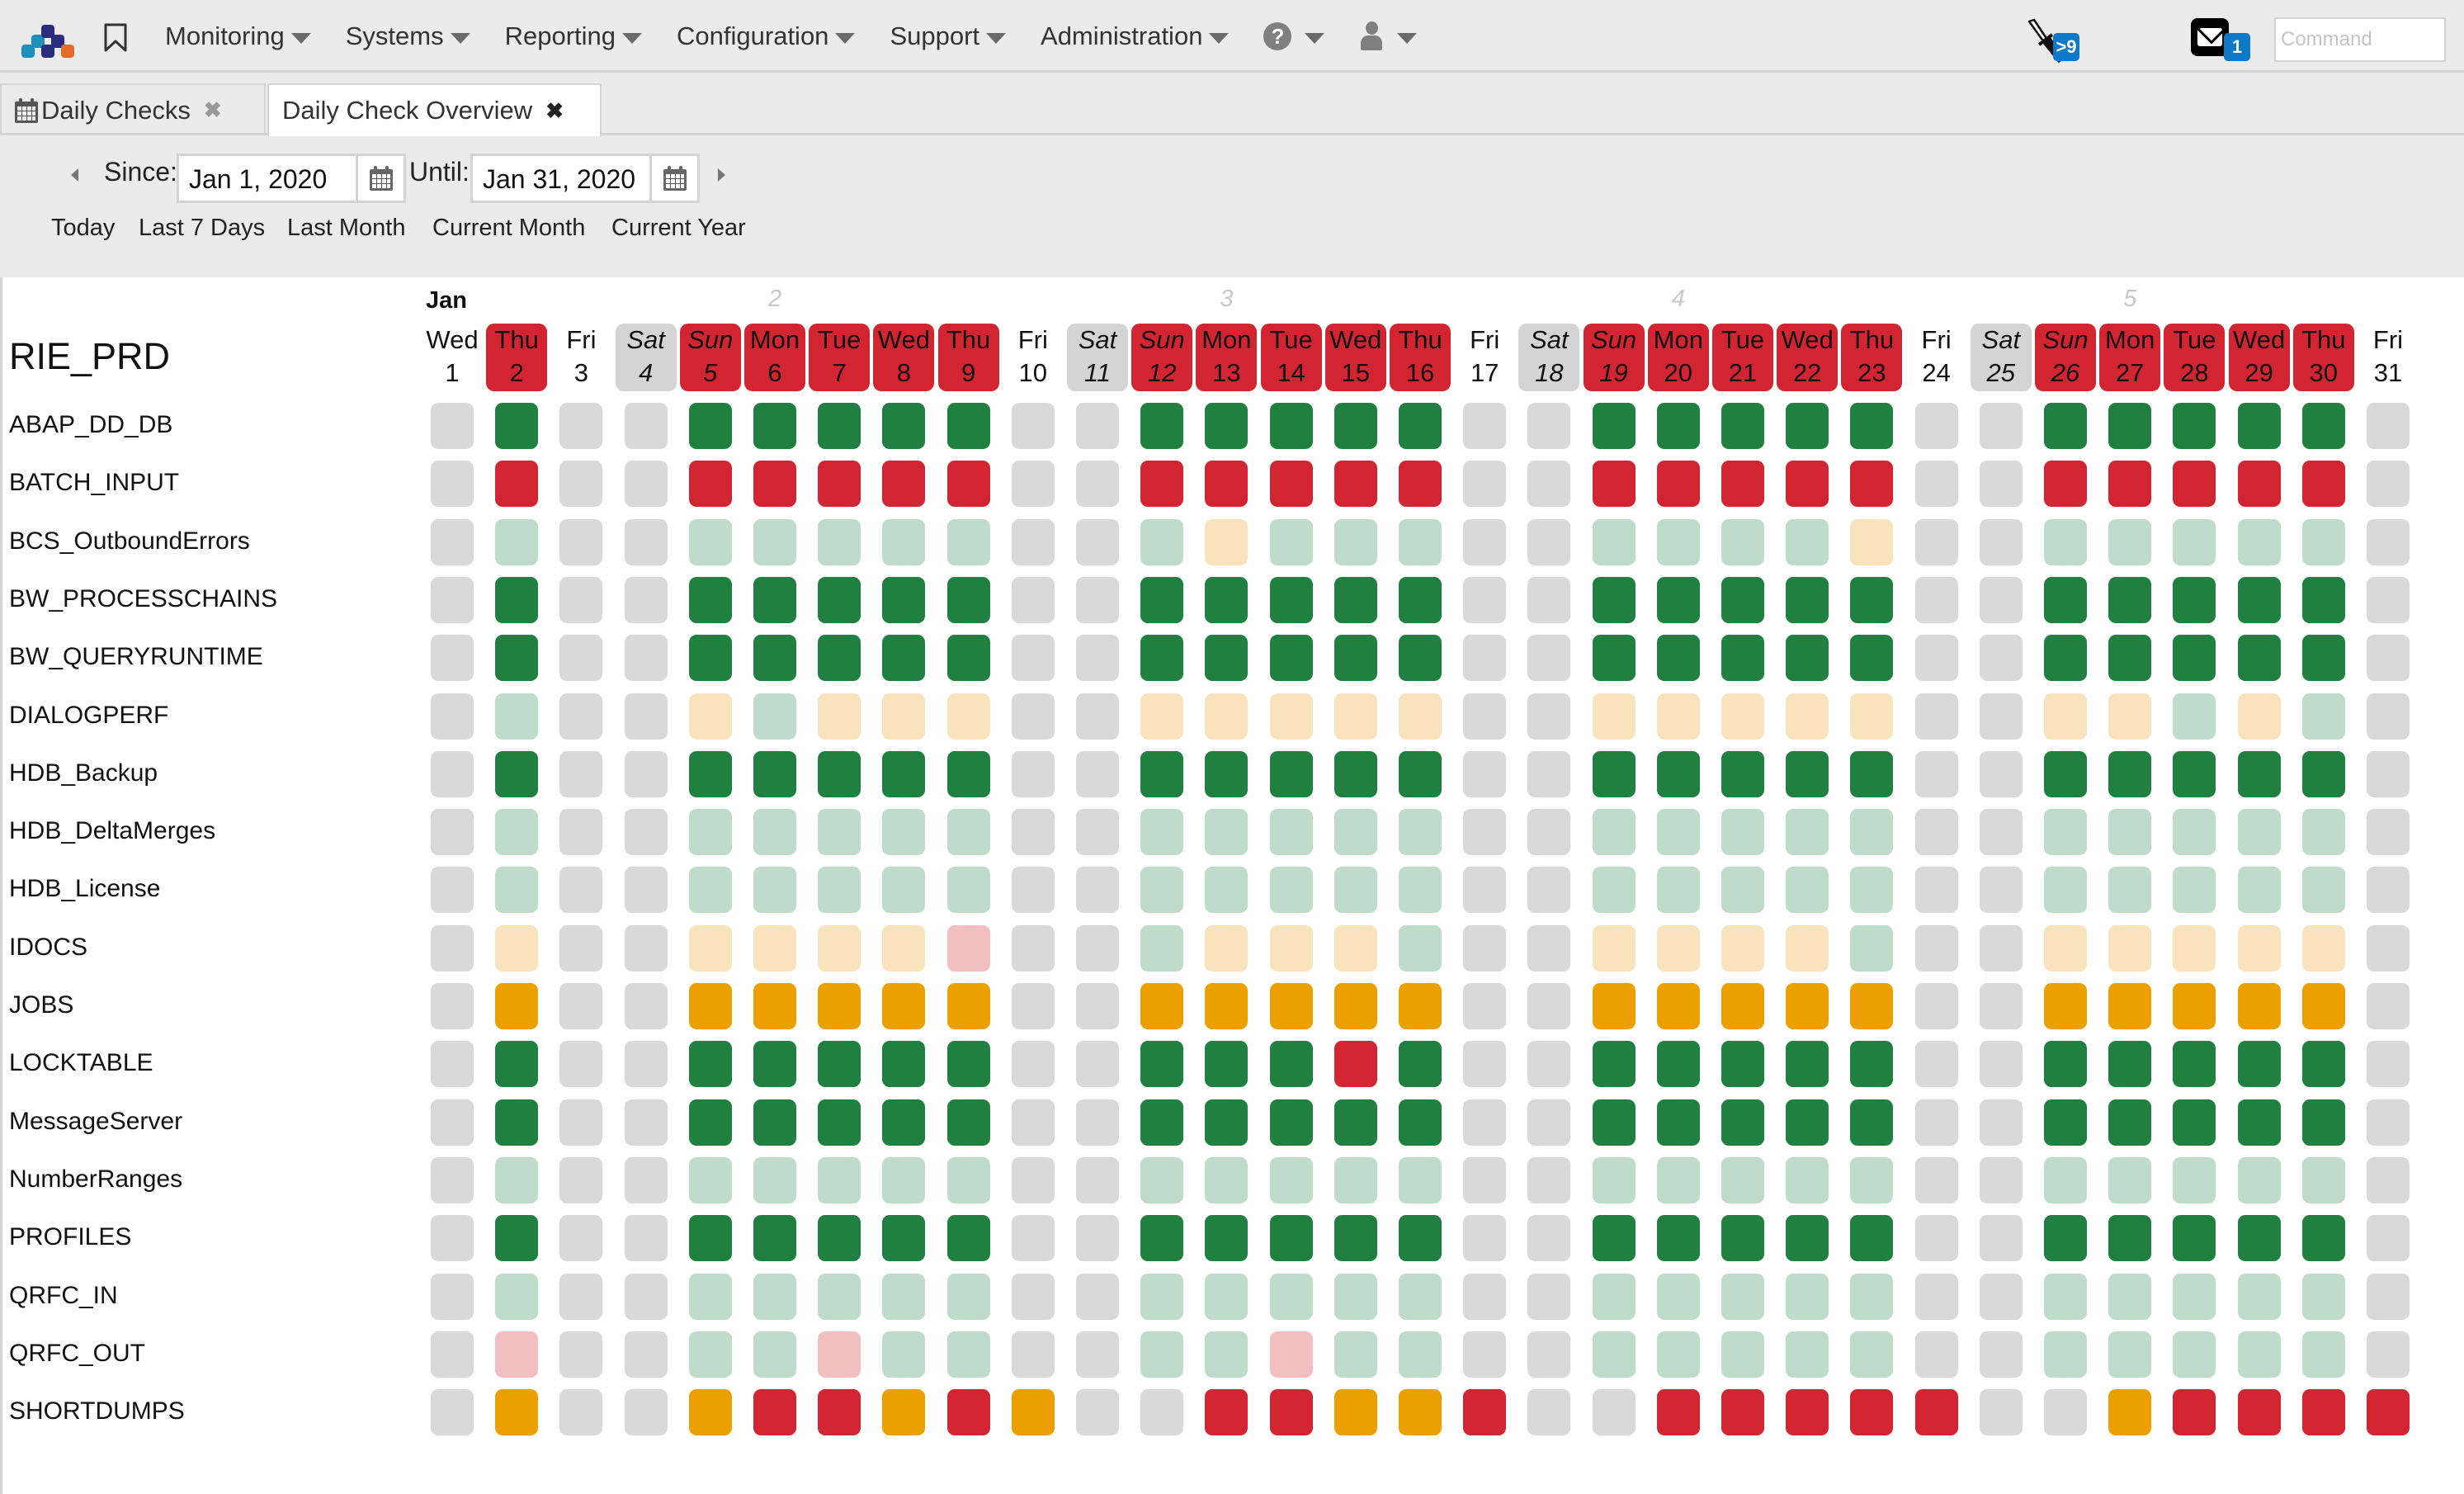  What do you see at coordinates (1614, 358) in the screenshot?
I see `day-header-19: Sun 19` at bounding box center [1614, 358].